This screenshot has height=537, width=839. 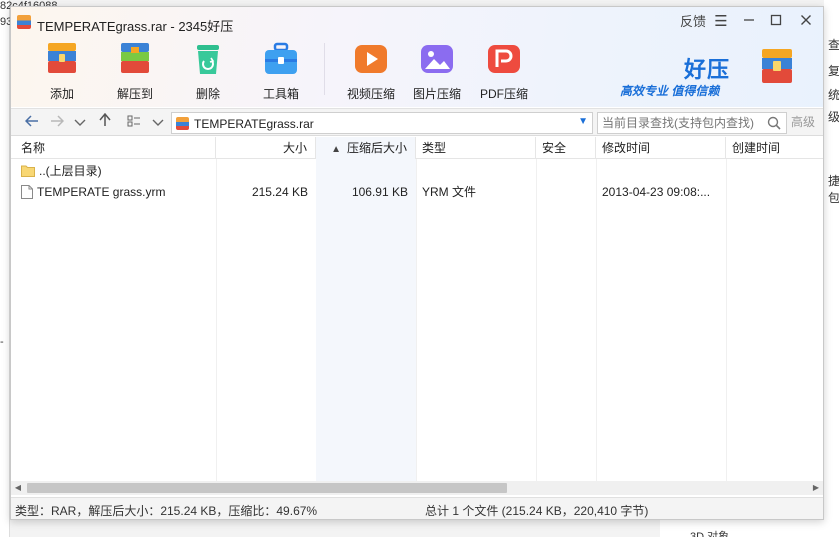 What do you see at coordinates (816, 488) in the screenshot?
I see `scroll-right-icon: ▶` at bounding box center [816, 488].